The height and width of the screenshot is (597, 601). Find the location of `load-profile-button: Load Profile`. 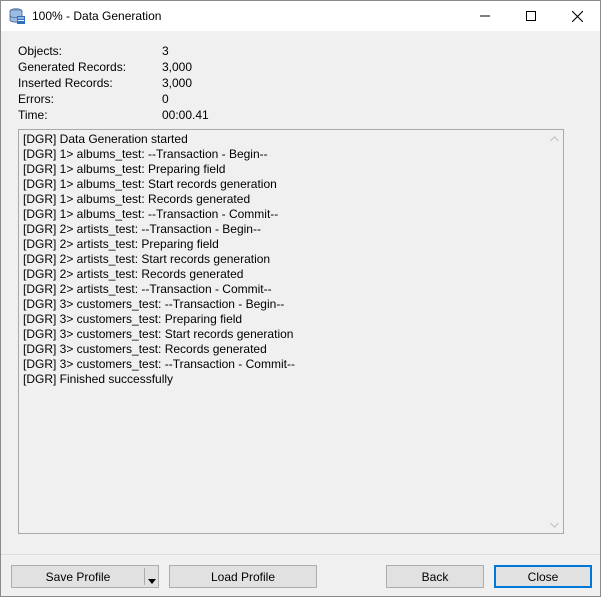

load-profile-button: Load Profile is located at coordinates (243, 576).